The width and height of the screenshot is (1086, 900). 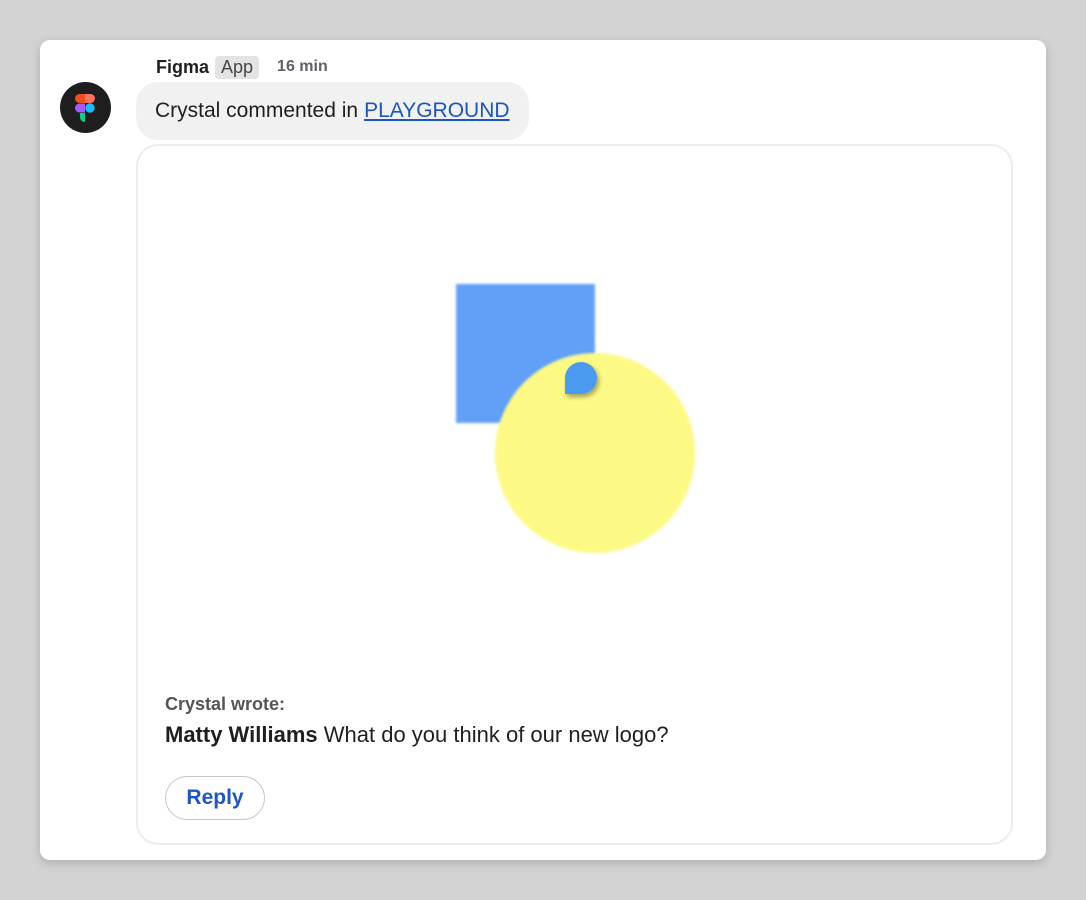 I want to click on message-bubble: Crystal commented in PLAYGROUND, so click(x=332, y=111).